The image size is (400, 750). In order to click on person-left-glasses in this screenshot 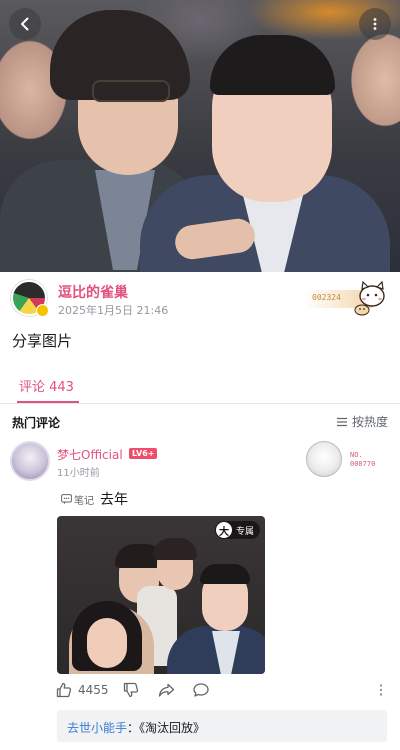, I will do `click(131, 91)`.